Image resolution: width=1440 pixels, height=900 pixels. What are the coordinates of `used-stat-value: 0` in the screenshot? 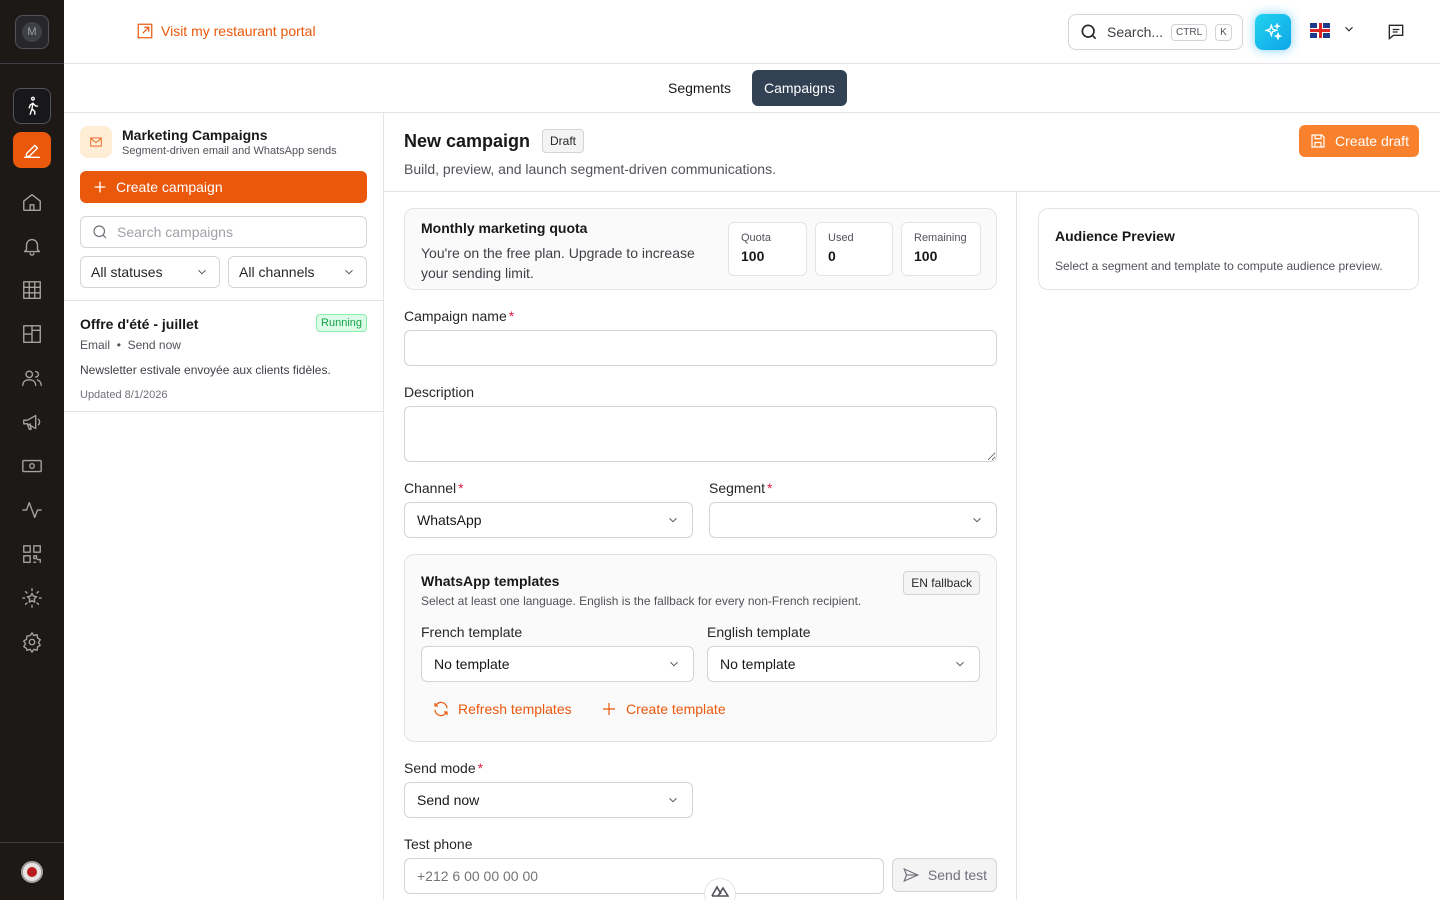 It's located at (832, 256).